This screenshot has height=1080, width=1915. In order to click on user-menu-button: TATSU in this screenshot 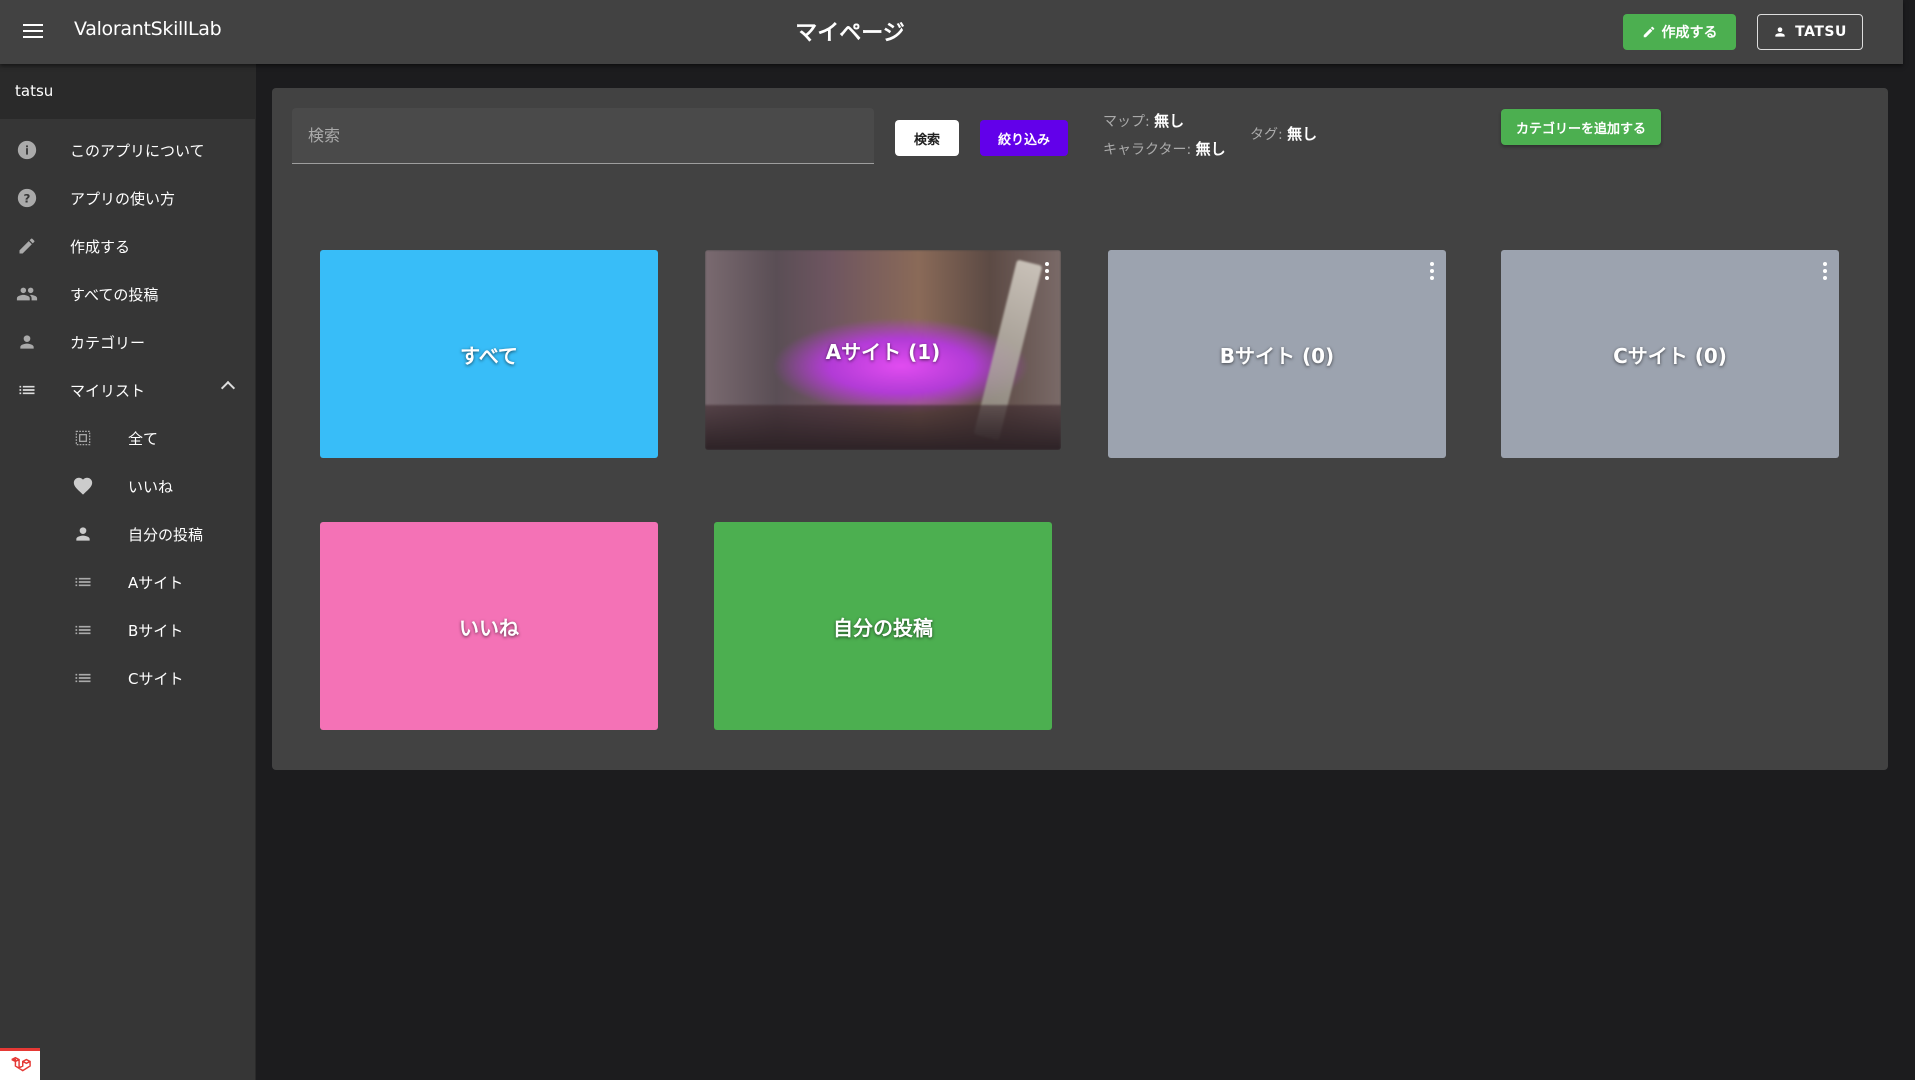, I will do `click(1810, 32)`.